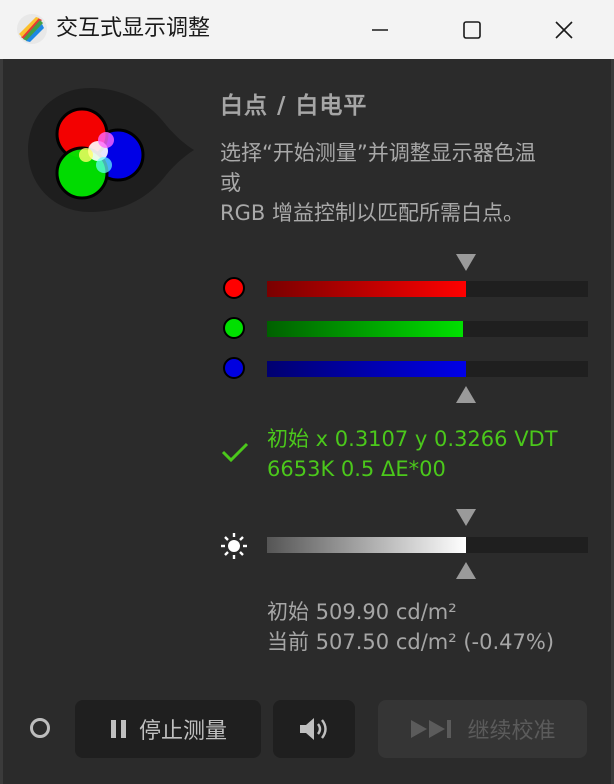  I want to click on maximize-button, so click(472, 29).